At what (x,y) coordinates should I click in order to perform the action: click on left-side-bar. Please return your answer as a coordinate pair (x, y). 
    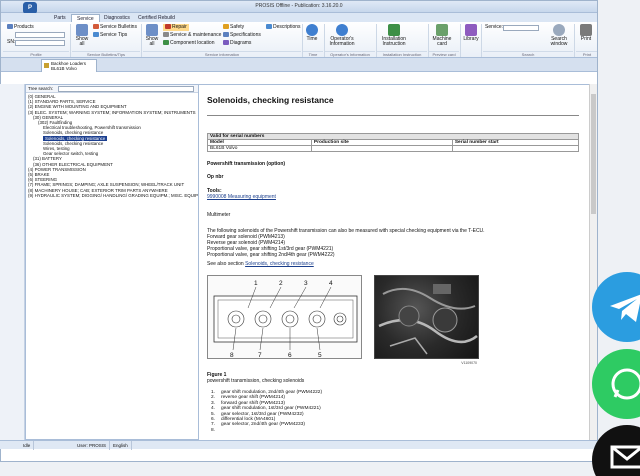
    Looking at the image, I should click on (12, 262).